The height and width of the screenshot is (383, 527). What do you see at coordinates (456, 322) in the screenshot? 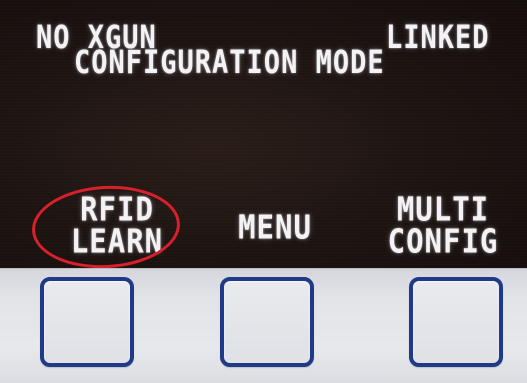
I see `multi-config-softkey-button` at bounding box center [456, 322].